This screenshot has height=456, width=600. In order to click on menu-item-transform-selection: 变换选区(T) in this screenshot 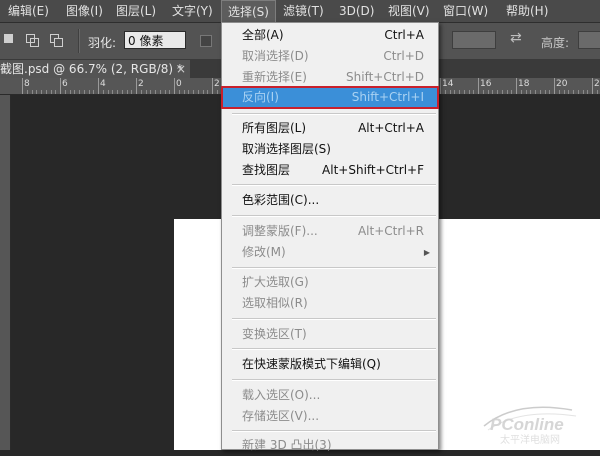, I will do `click(330, 334)`.